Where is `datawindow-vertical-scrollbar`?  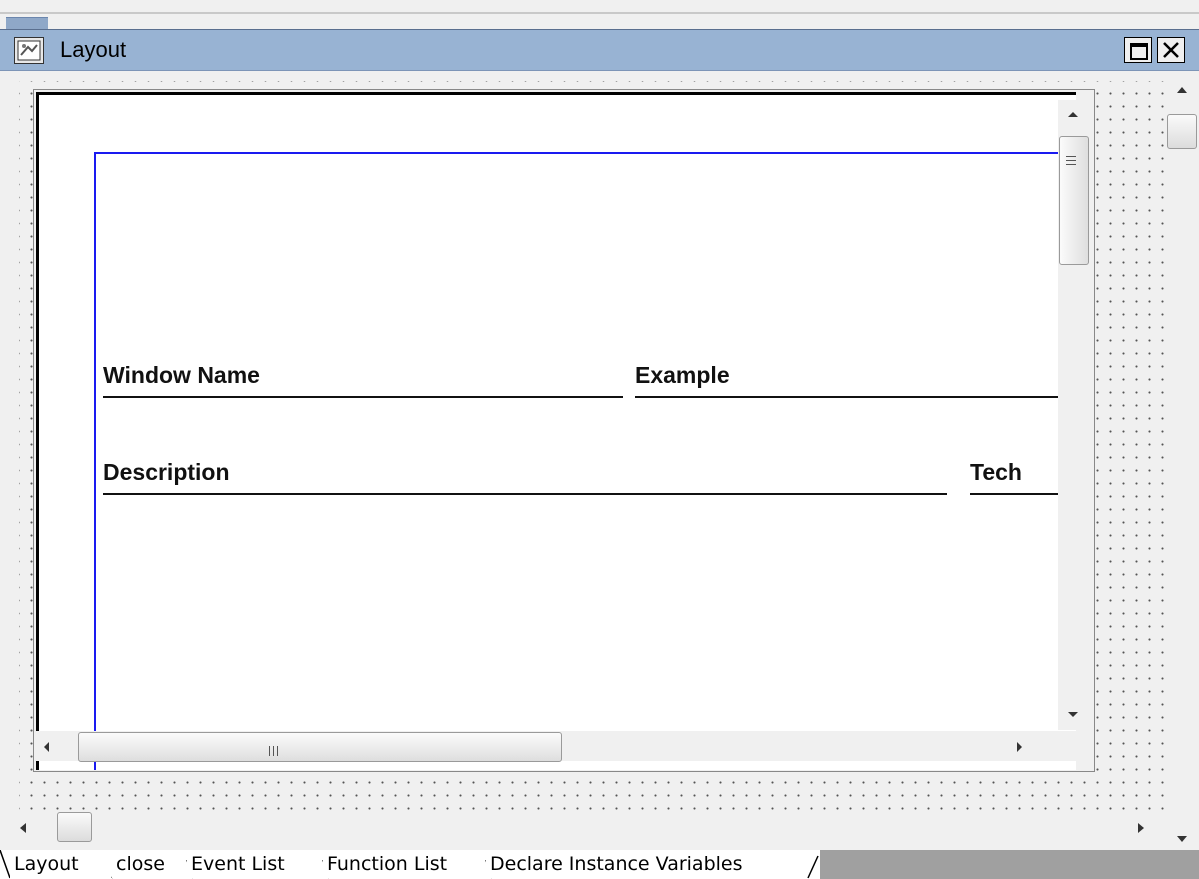
datawindow-vertical-scrollbar is located at coordinates (1073, 415).